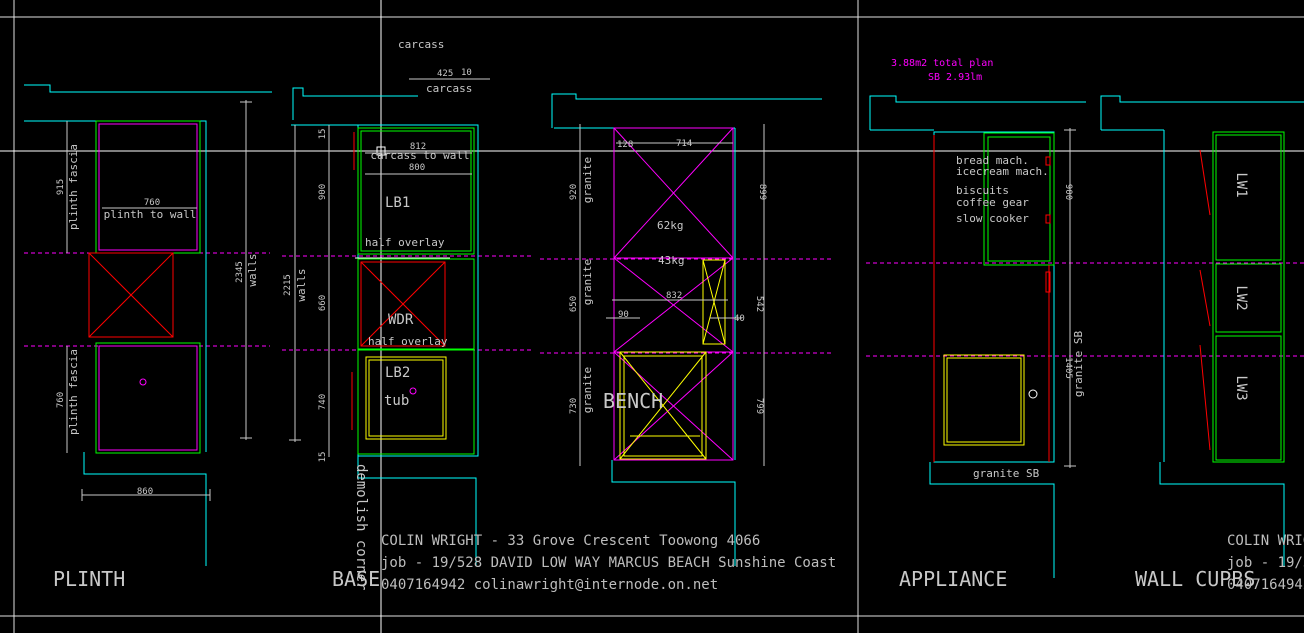 The height and width of the screenshot is (633, 1304). What do you see at coordinates (401, 320) in the screenshot?
I see `base-wdr-label: WDR` at bounding box center [401, 320].